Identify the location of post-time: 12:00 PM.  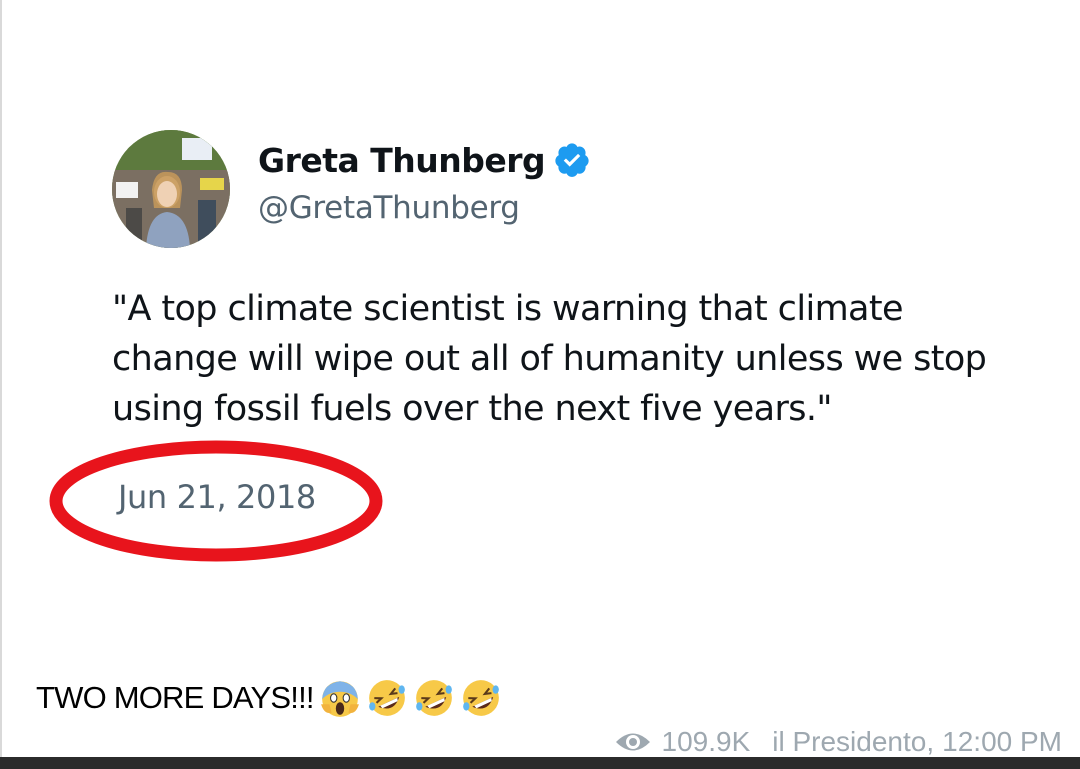
(1002, 741).